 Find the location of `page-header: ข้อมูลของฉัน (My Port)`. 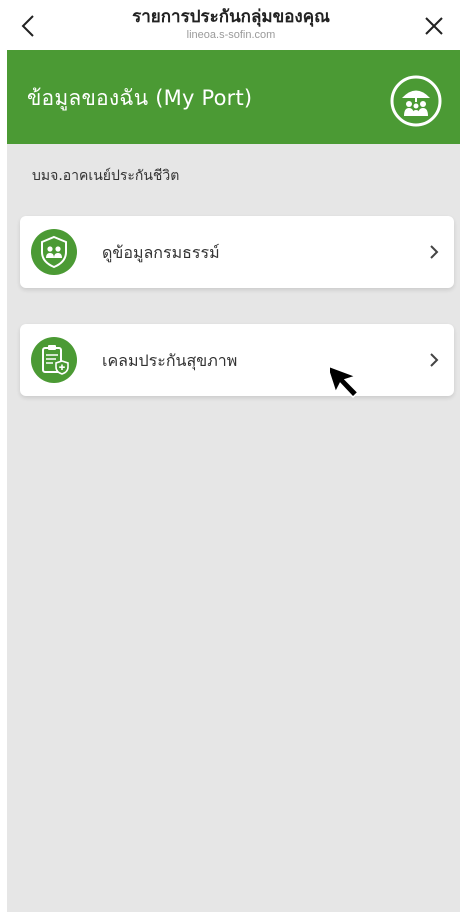

page-header: ข้อมูลของฉัน (My Port) is located at coordinates (233, 97).